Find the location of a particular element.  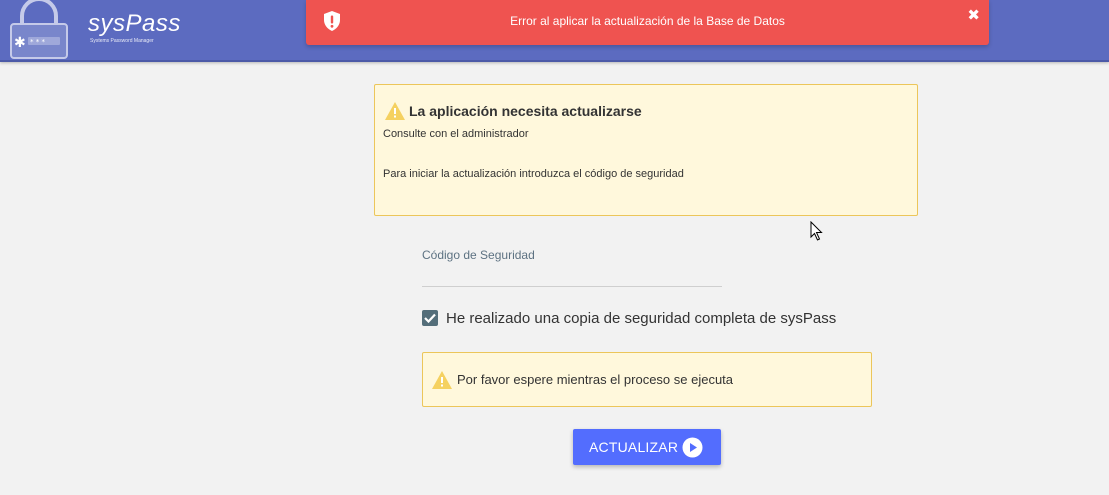

notice-text-admin: Consulte con el administrador is located at coordinates (456, 134).